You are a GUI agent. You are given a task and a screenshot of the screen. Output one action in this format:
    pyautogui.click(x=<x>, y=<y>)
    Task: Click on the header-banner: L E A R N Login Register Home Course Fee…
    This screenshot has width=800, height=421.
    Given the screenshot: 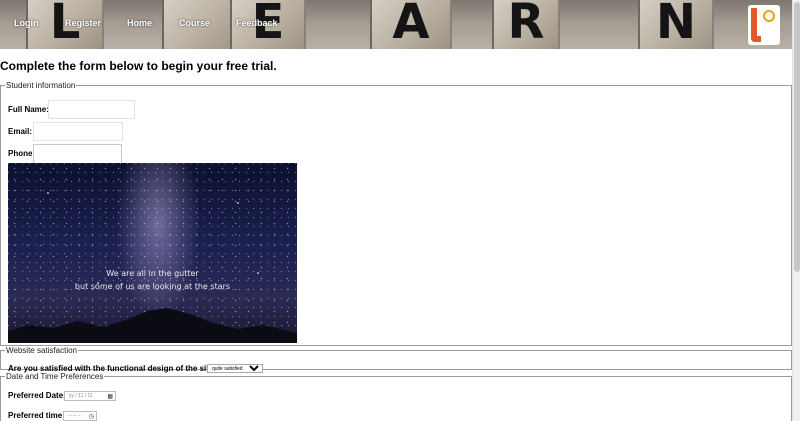 What is the action you would take?
    pyautogui.click(x=396, y=24)
    